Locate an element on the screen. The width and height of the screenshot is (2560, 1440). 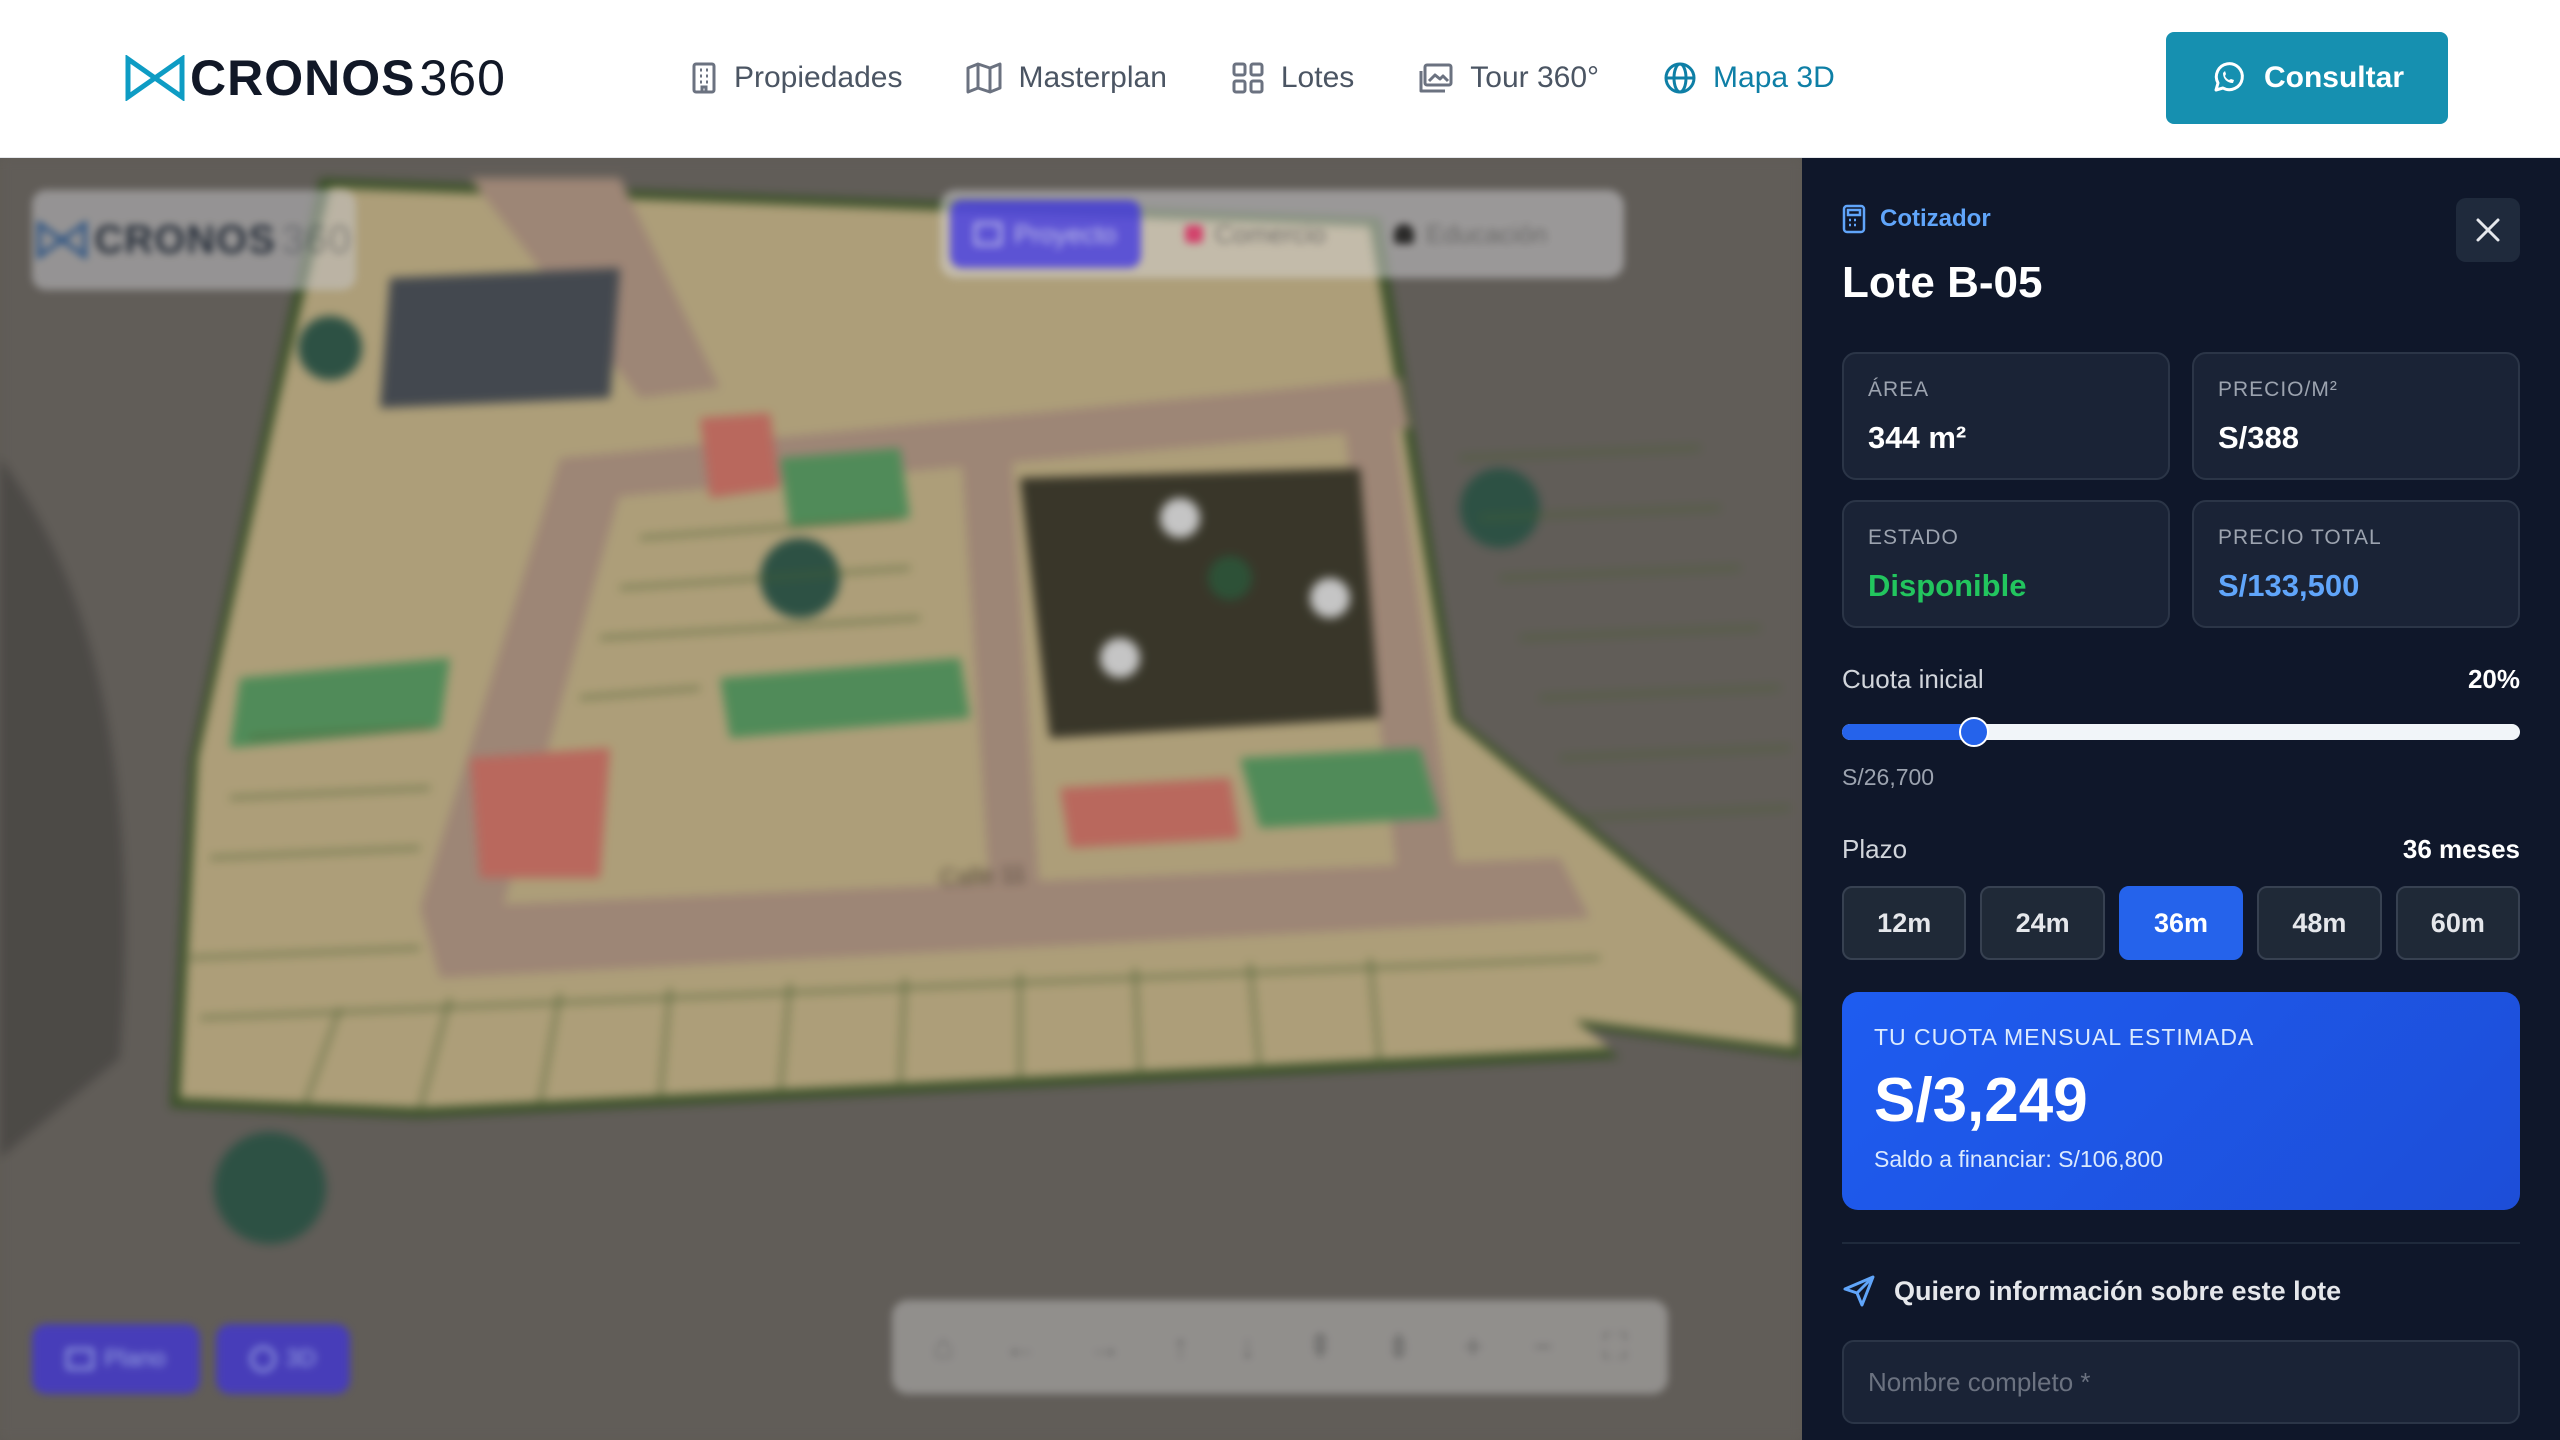
cube-icon is located at coordinates (262, 1359).